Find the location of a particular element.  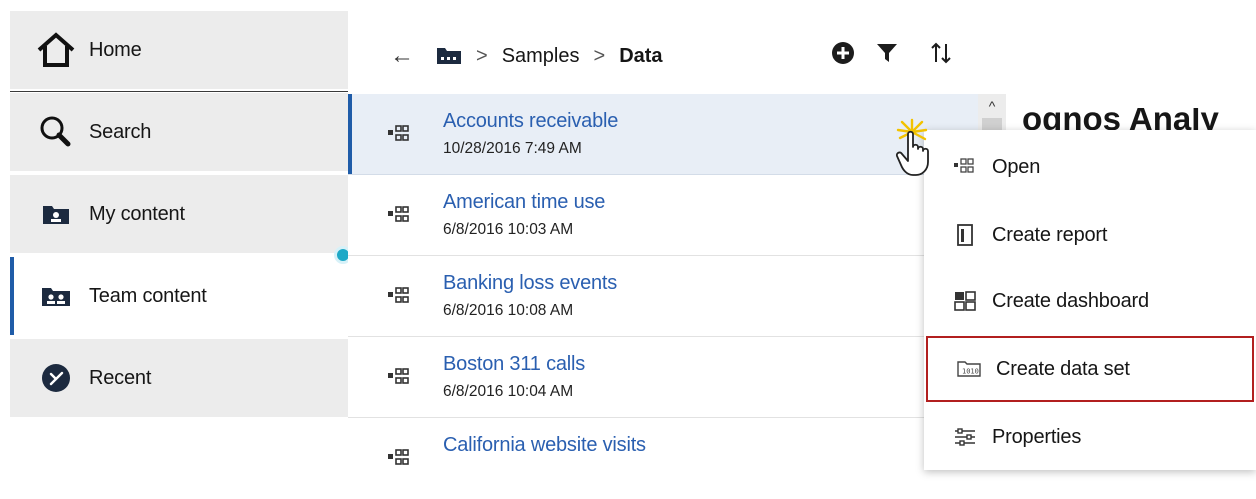

menu-item-label: Open is located at coordinates (1016, 166).